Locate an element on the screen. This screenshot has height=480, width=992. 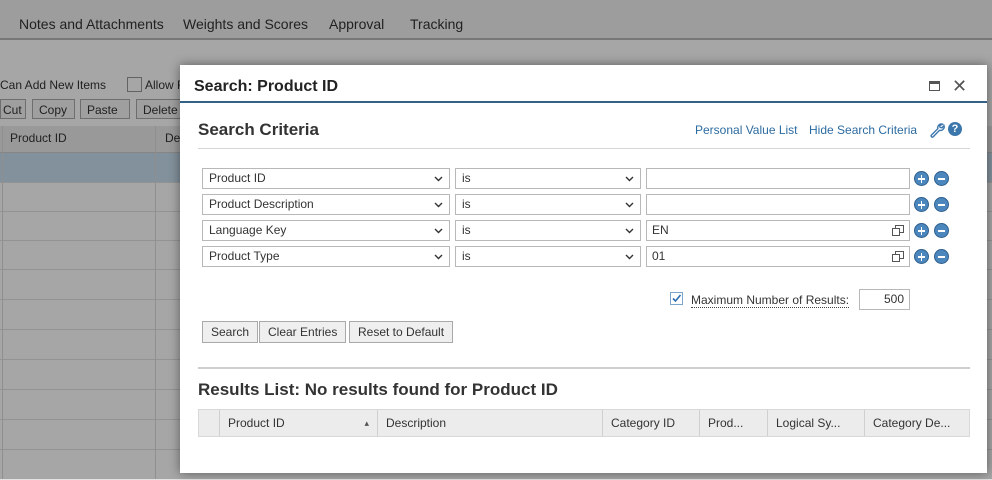
value-input: 01 is located at coordinates (778, 256).